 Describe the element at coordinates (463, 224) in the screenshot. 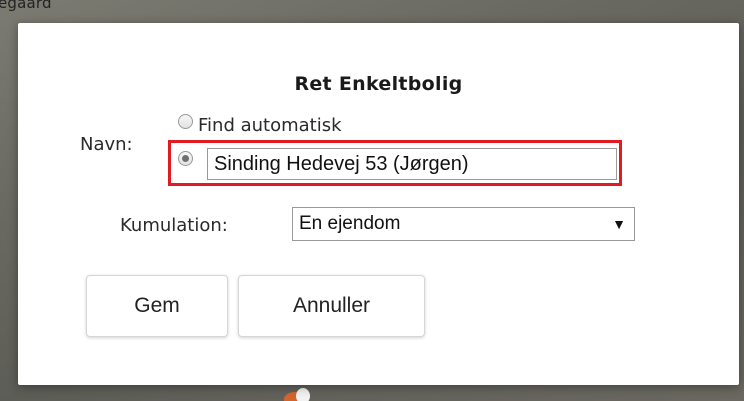

I see `kumulation-select: En ejendom ▼` at that location.